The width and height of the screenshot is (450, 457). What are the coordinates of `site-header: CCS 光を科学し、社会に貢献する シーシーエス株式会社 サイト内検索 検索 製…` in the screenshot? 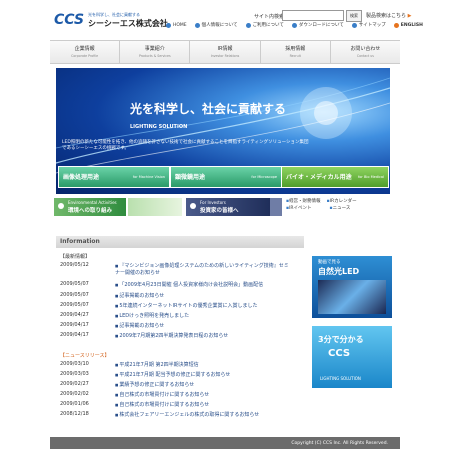 It's located at (225, 18).